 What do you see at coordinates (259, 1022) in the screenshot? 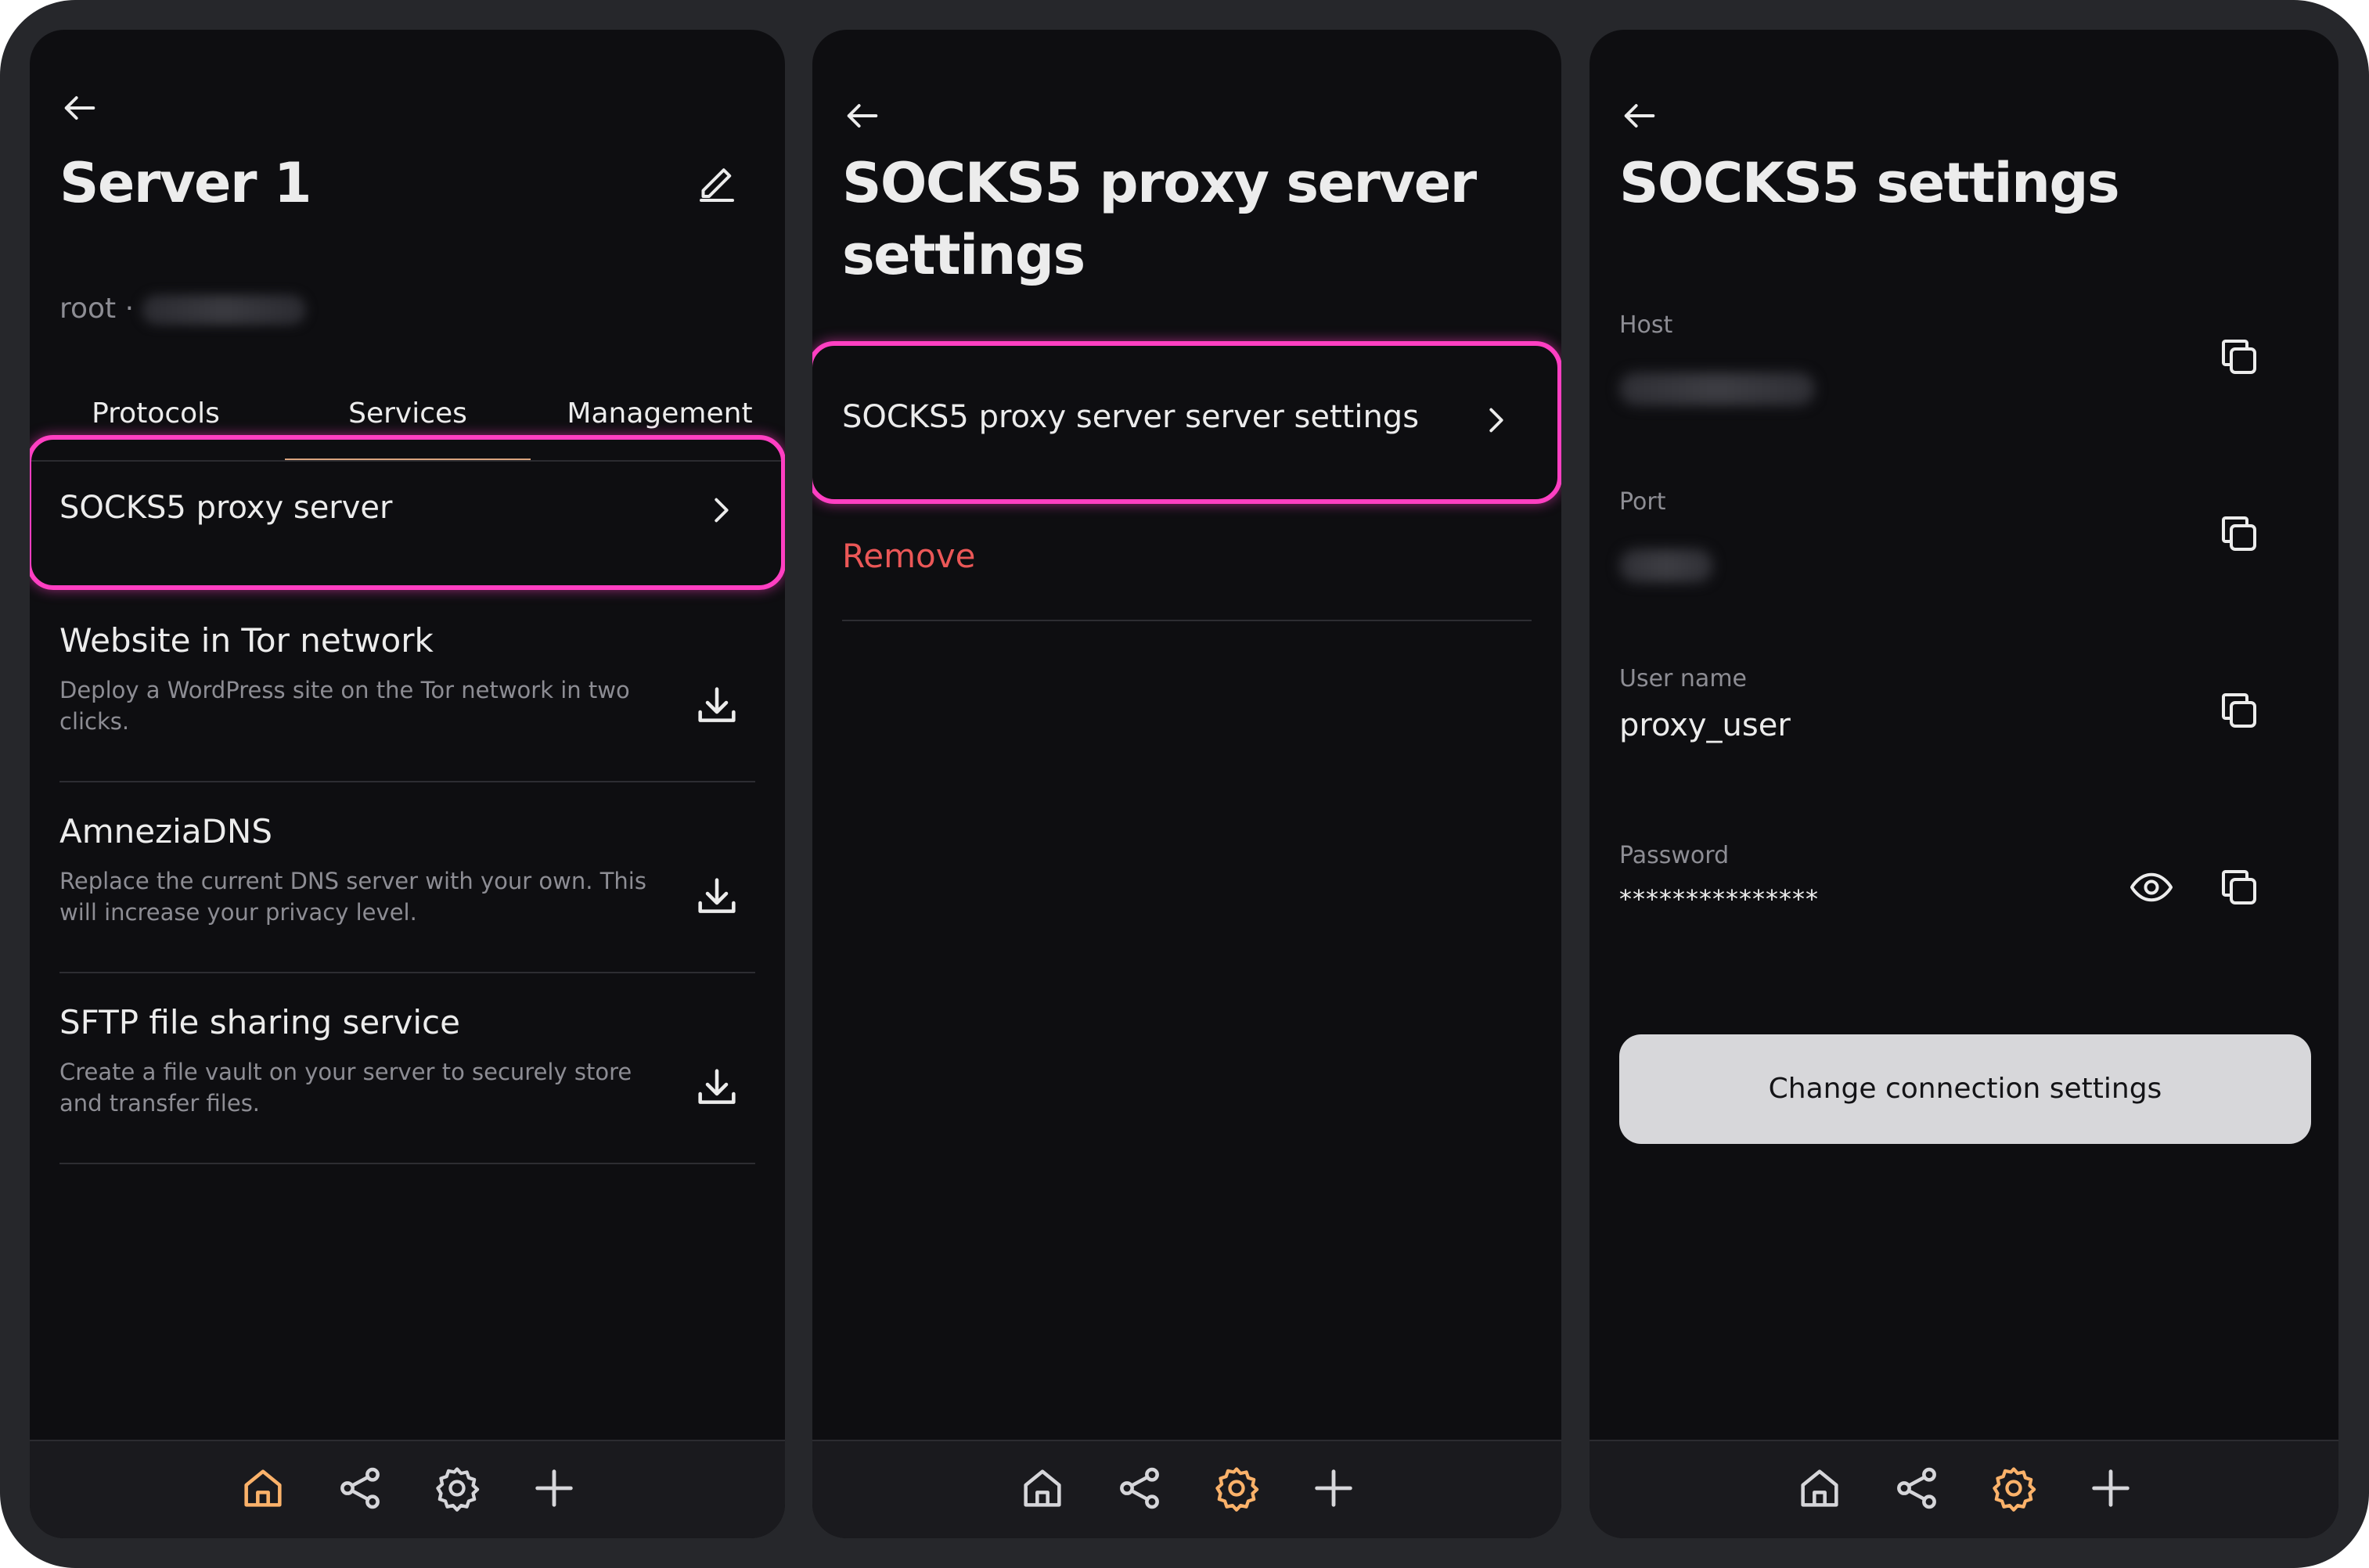
I see `service-title-sftp: SFTP file sharing service` at bounding box center [259, 1022].